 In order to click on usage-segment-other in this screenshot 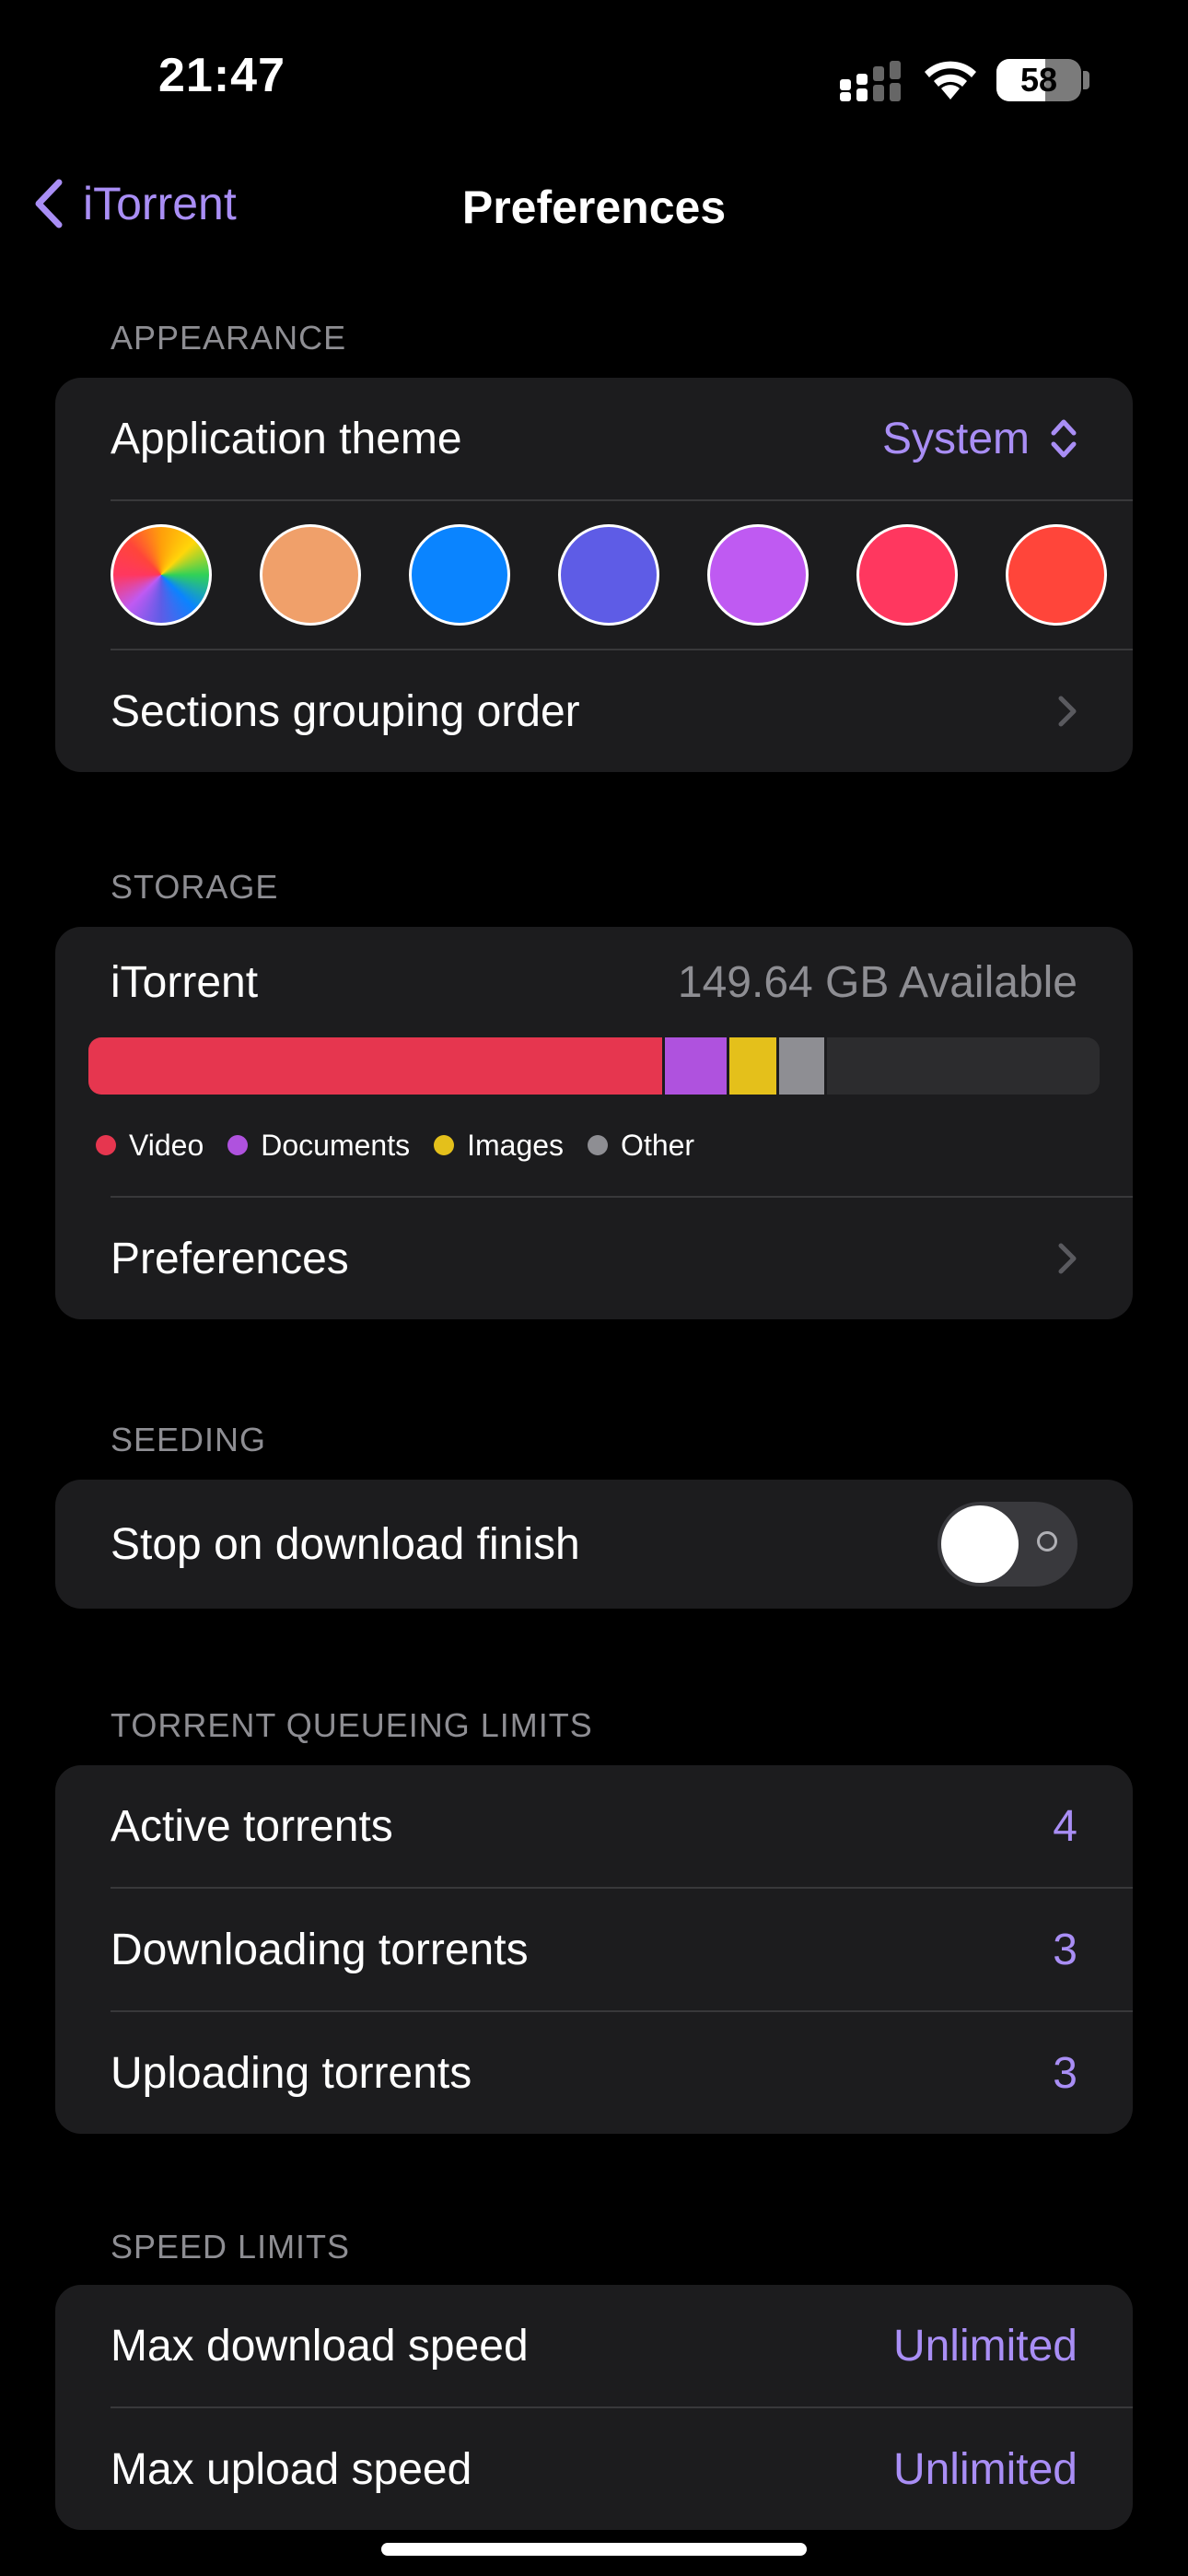, I will do `click(802, 1066)`.